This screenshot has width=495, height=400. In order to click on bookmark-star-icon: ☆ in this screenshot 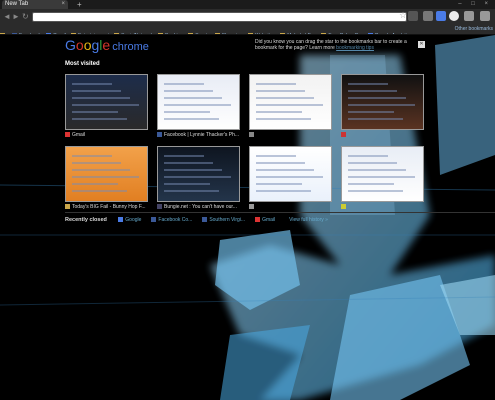, I will do `click(403, 15)`.